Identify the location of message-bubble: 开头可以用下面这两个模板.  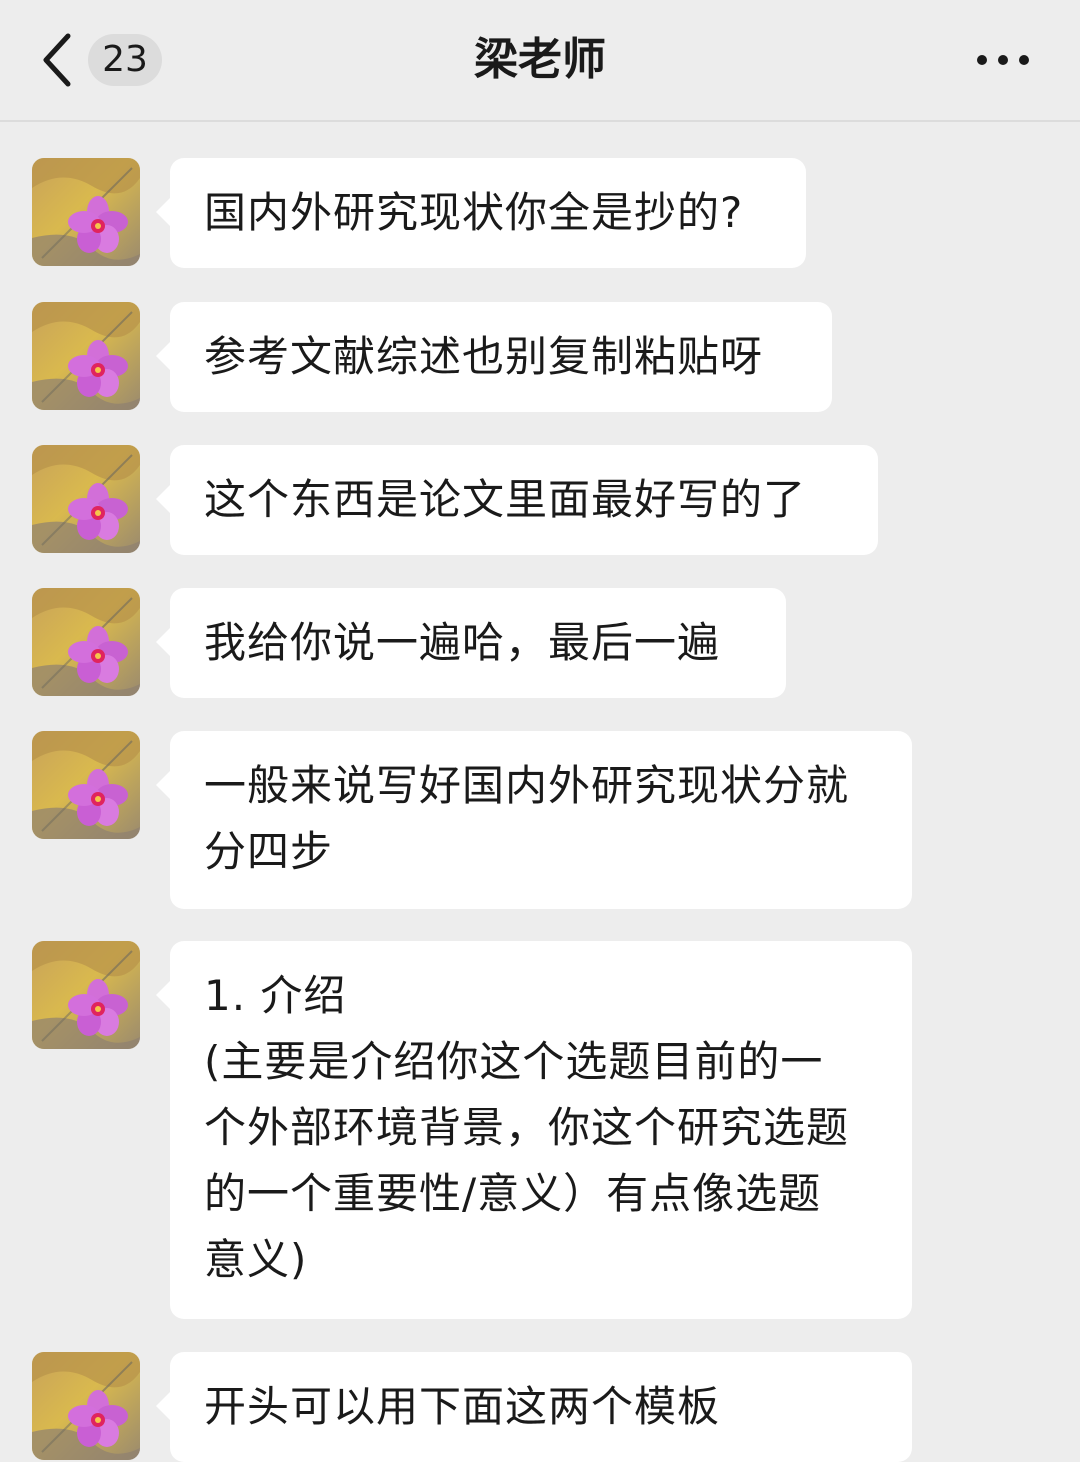
(534, 1407).